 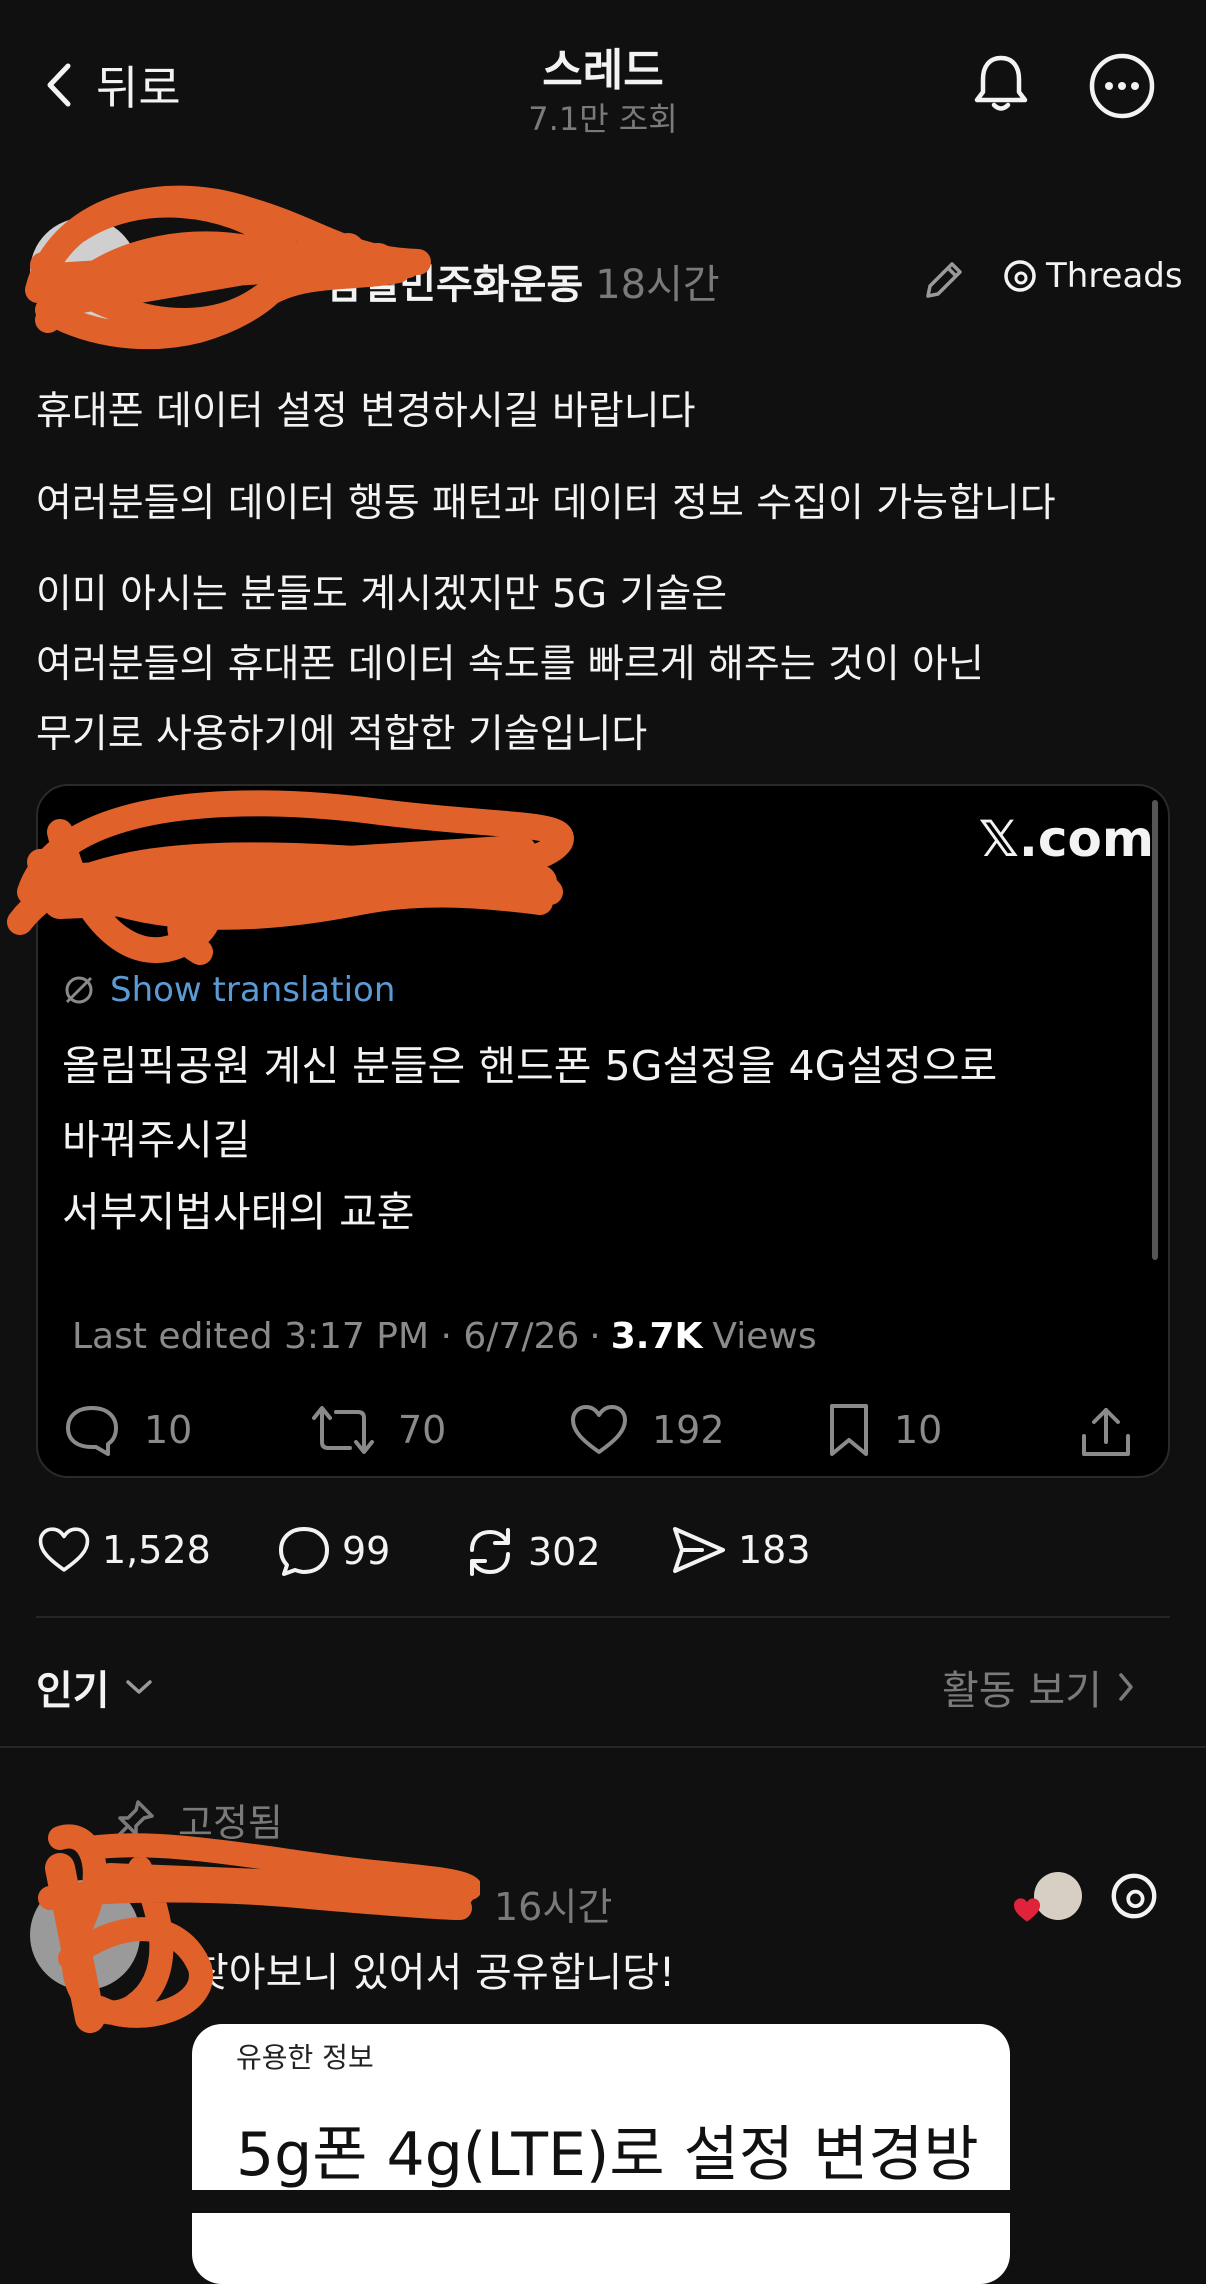 I want to click on threads-badge: Threads, so click(x=1092, y=276).